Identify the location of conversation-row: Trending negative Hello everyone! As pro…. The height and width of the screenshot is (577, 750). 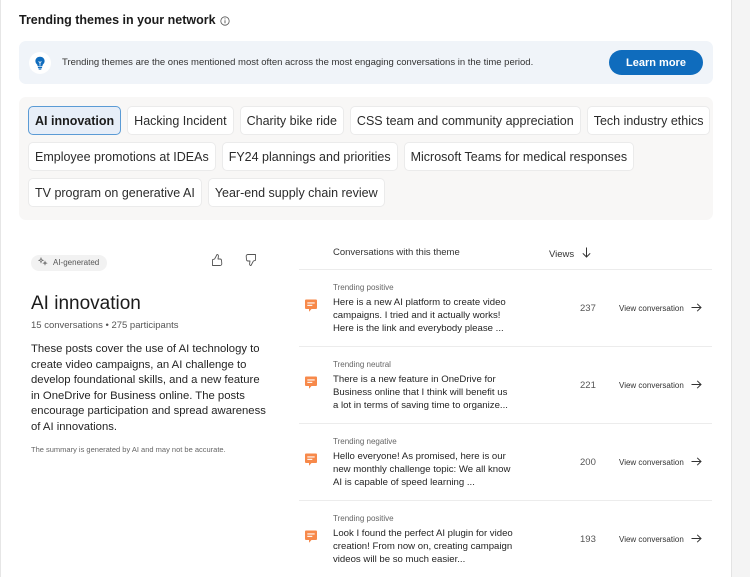
(505, 462).